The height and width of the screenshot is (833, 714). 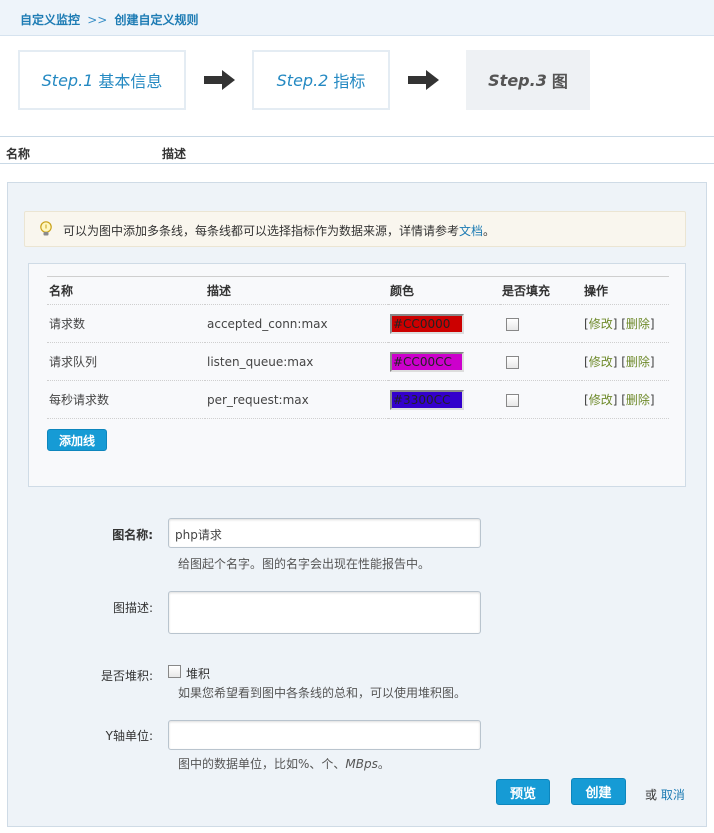 I want to click on or-text: 或 取消, so click(x=665, y=794).